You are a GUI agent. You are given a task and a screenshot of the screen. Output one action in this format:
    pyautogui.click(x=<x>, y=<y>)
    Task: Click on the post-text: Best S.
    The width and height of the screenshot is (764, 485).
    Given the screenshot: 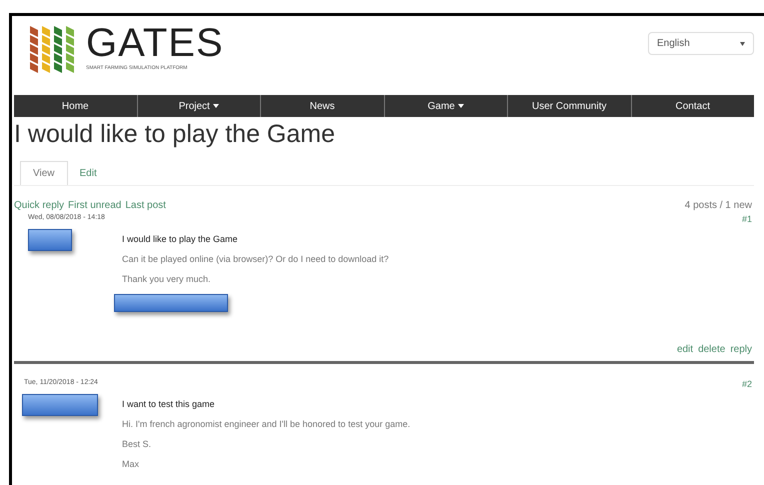 What is the action you would take?
    pyautogui.click(x=137, y=444)
    